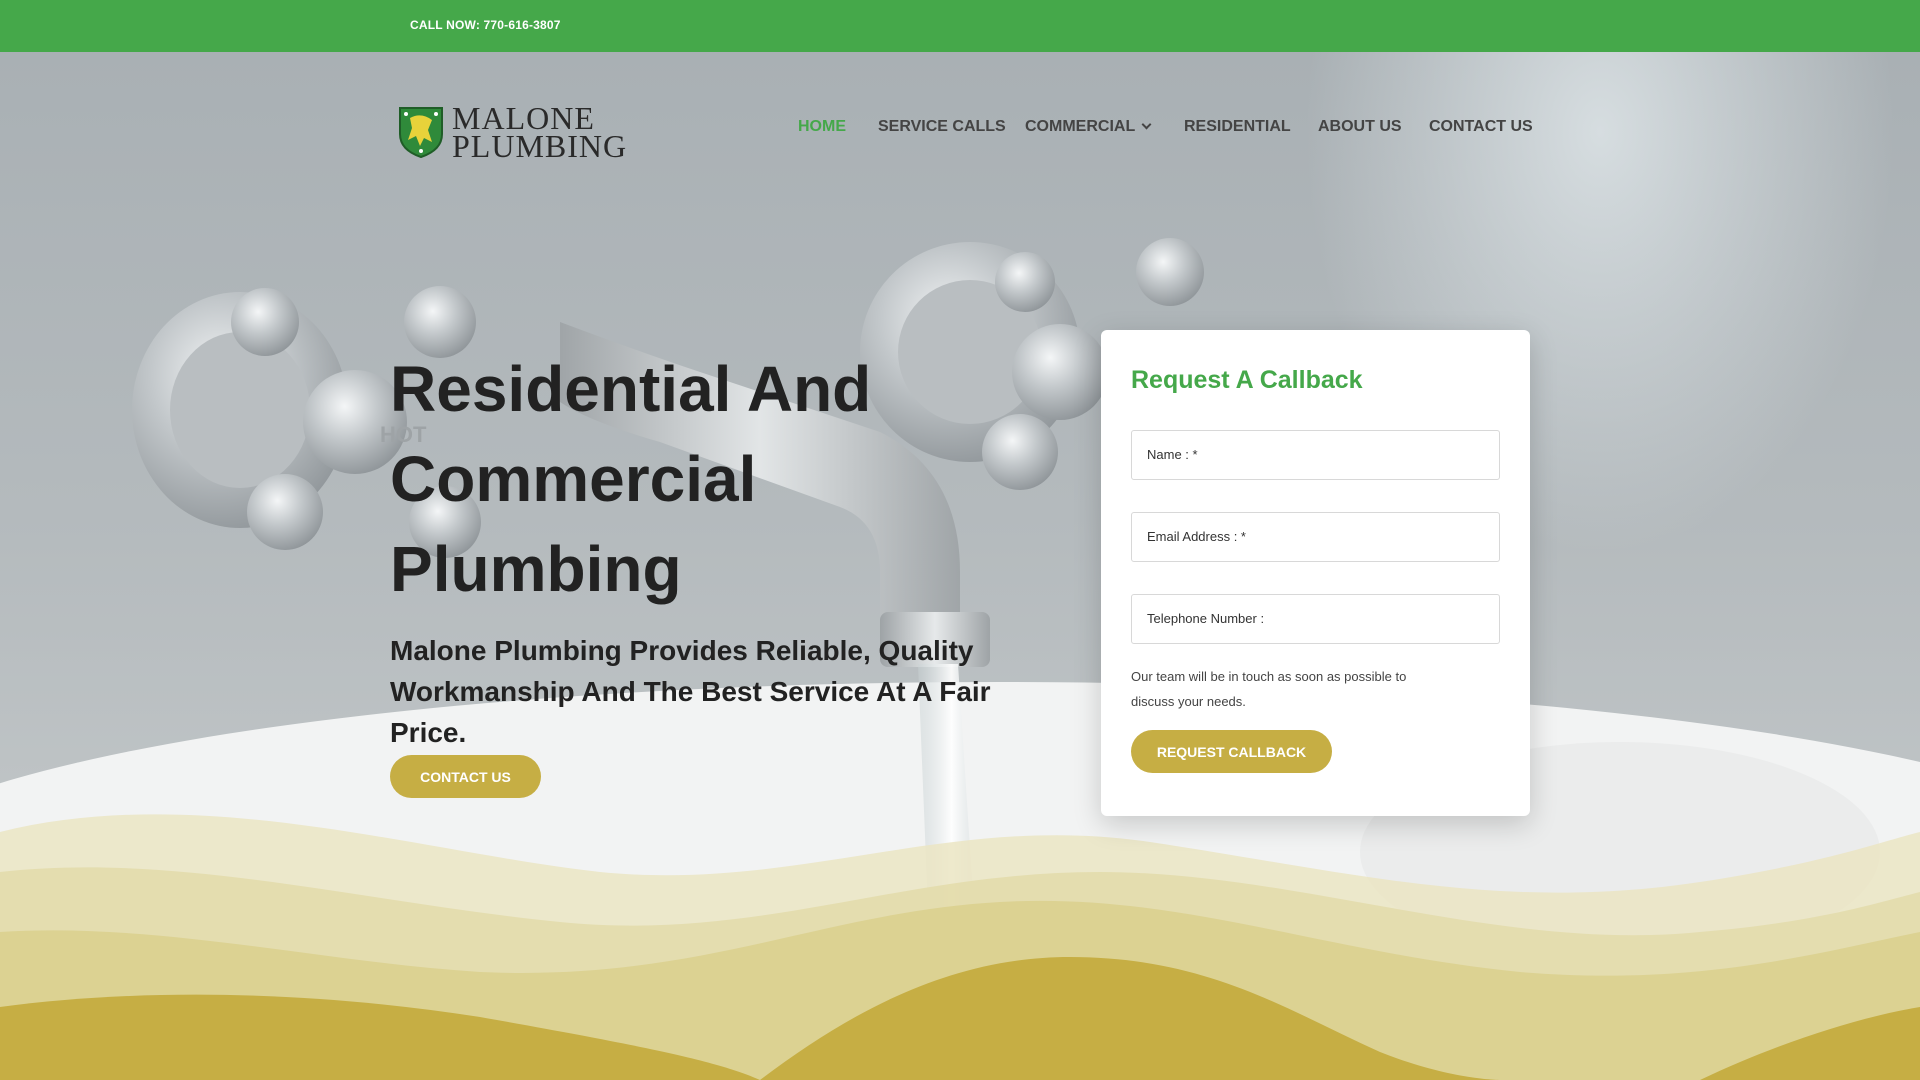  I want to click on nav-commercial-label: COMMERCIAL, so click(1080, 126).